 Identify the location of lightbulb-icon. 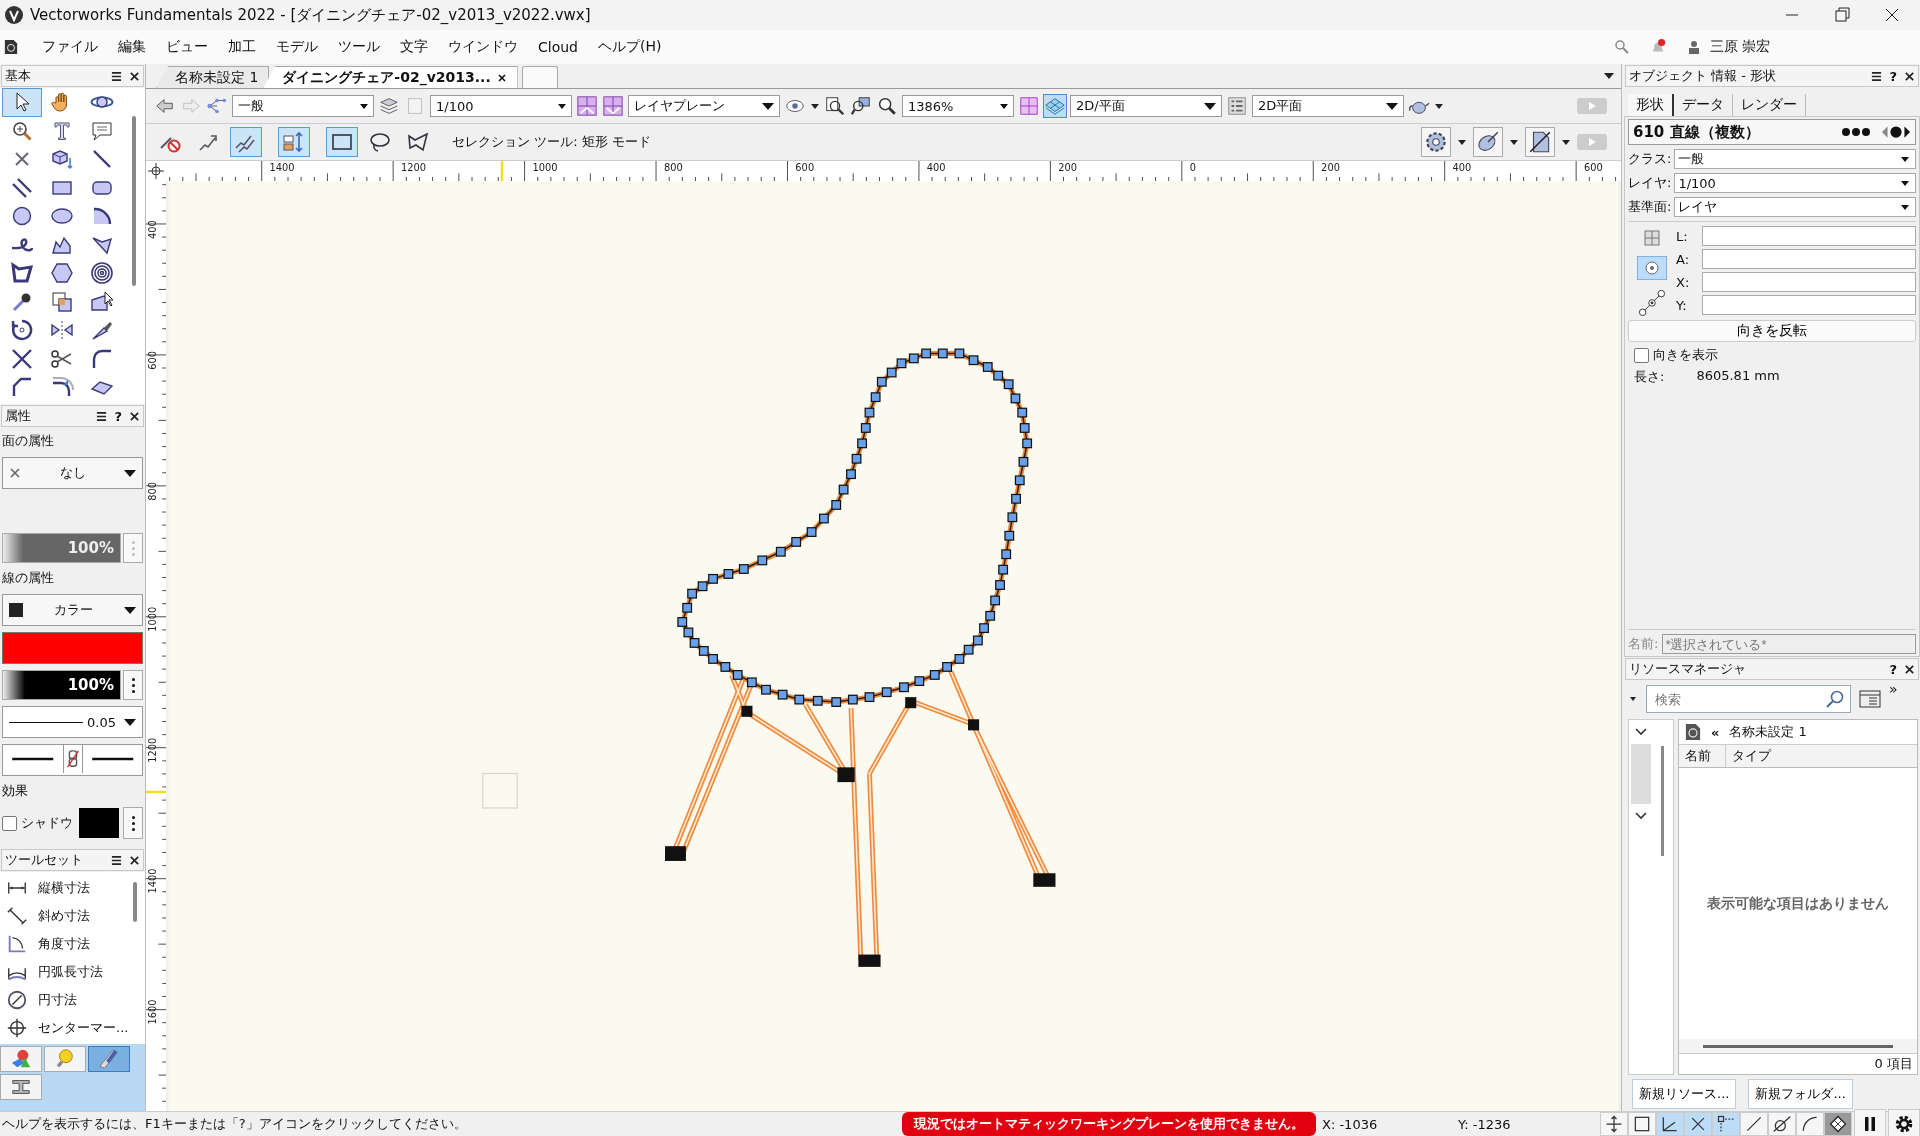
(65, 1059).